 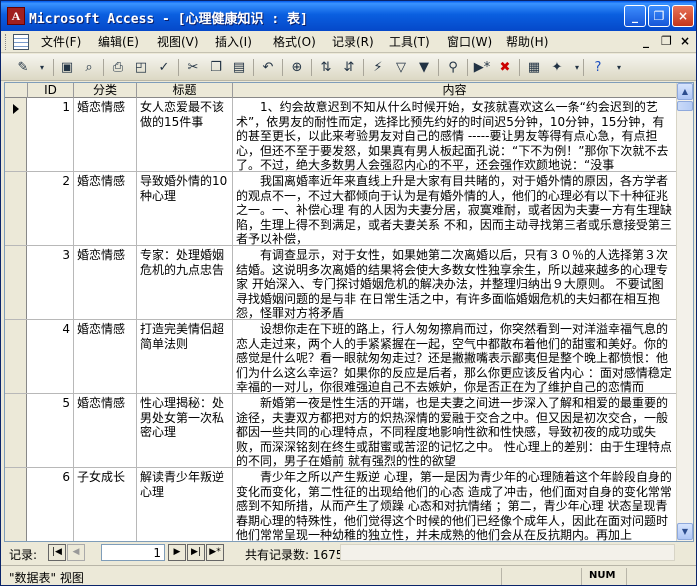 I want to click on cell-title: 导致婚外情的10种心理, so click(x=185, y=208).